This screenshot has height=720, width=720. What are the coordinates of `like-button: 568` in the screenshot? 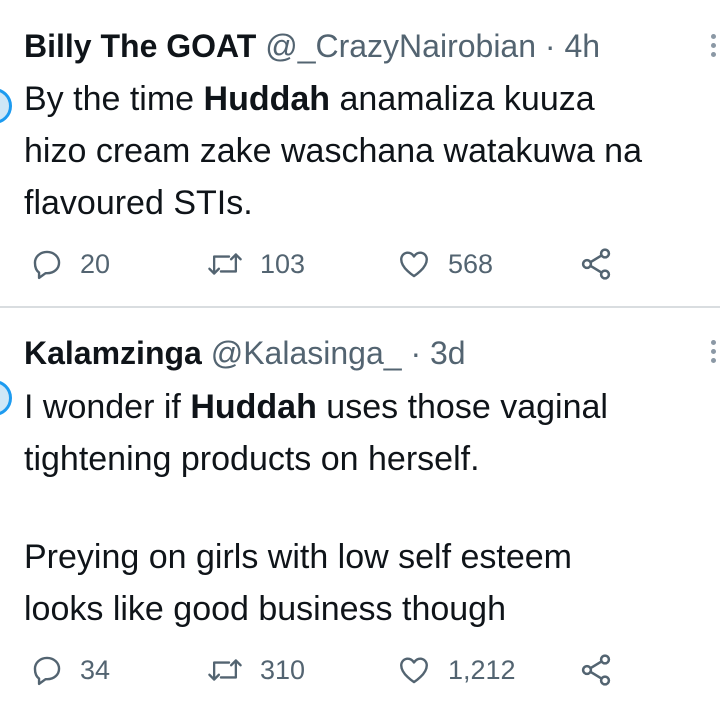 It's located at (444, 264).